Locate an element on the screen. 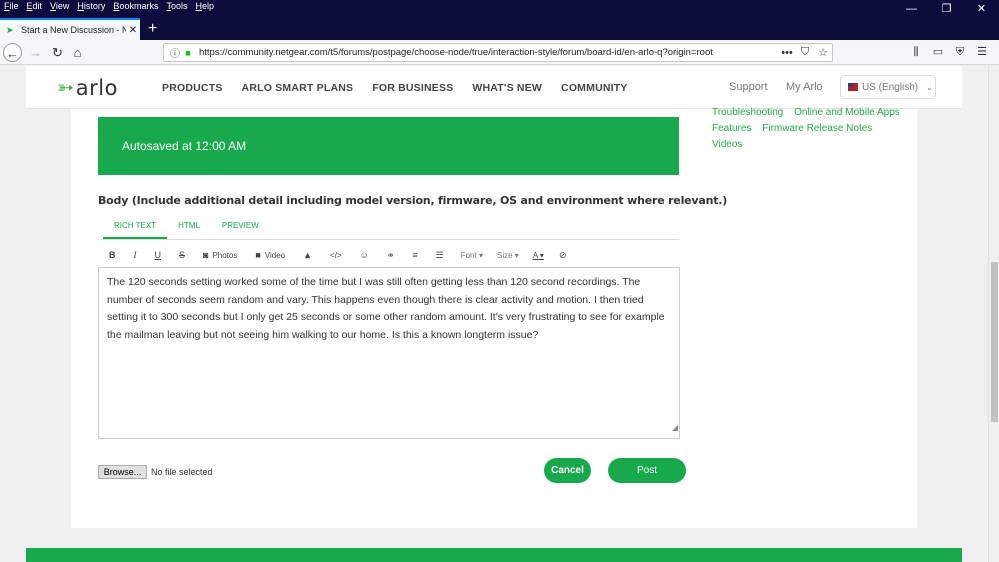  minimize-button: — is located at coordinates (911, 9).